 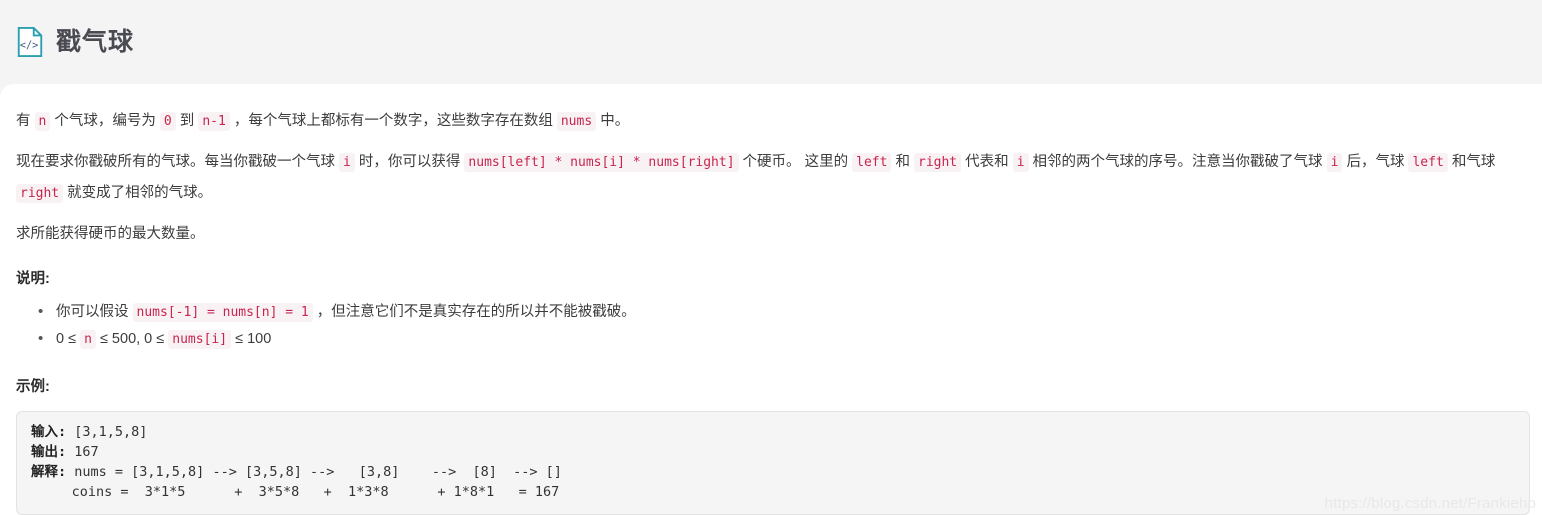 What do you see at coordinates (214, 121) in the screenshot?
I see `inline-code: n-1` at bounding box center [214, 121].